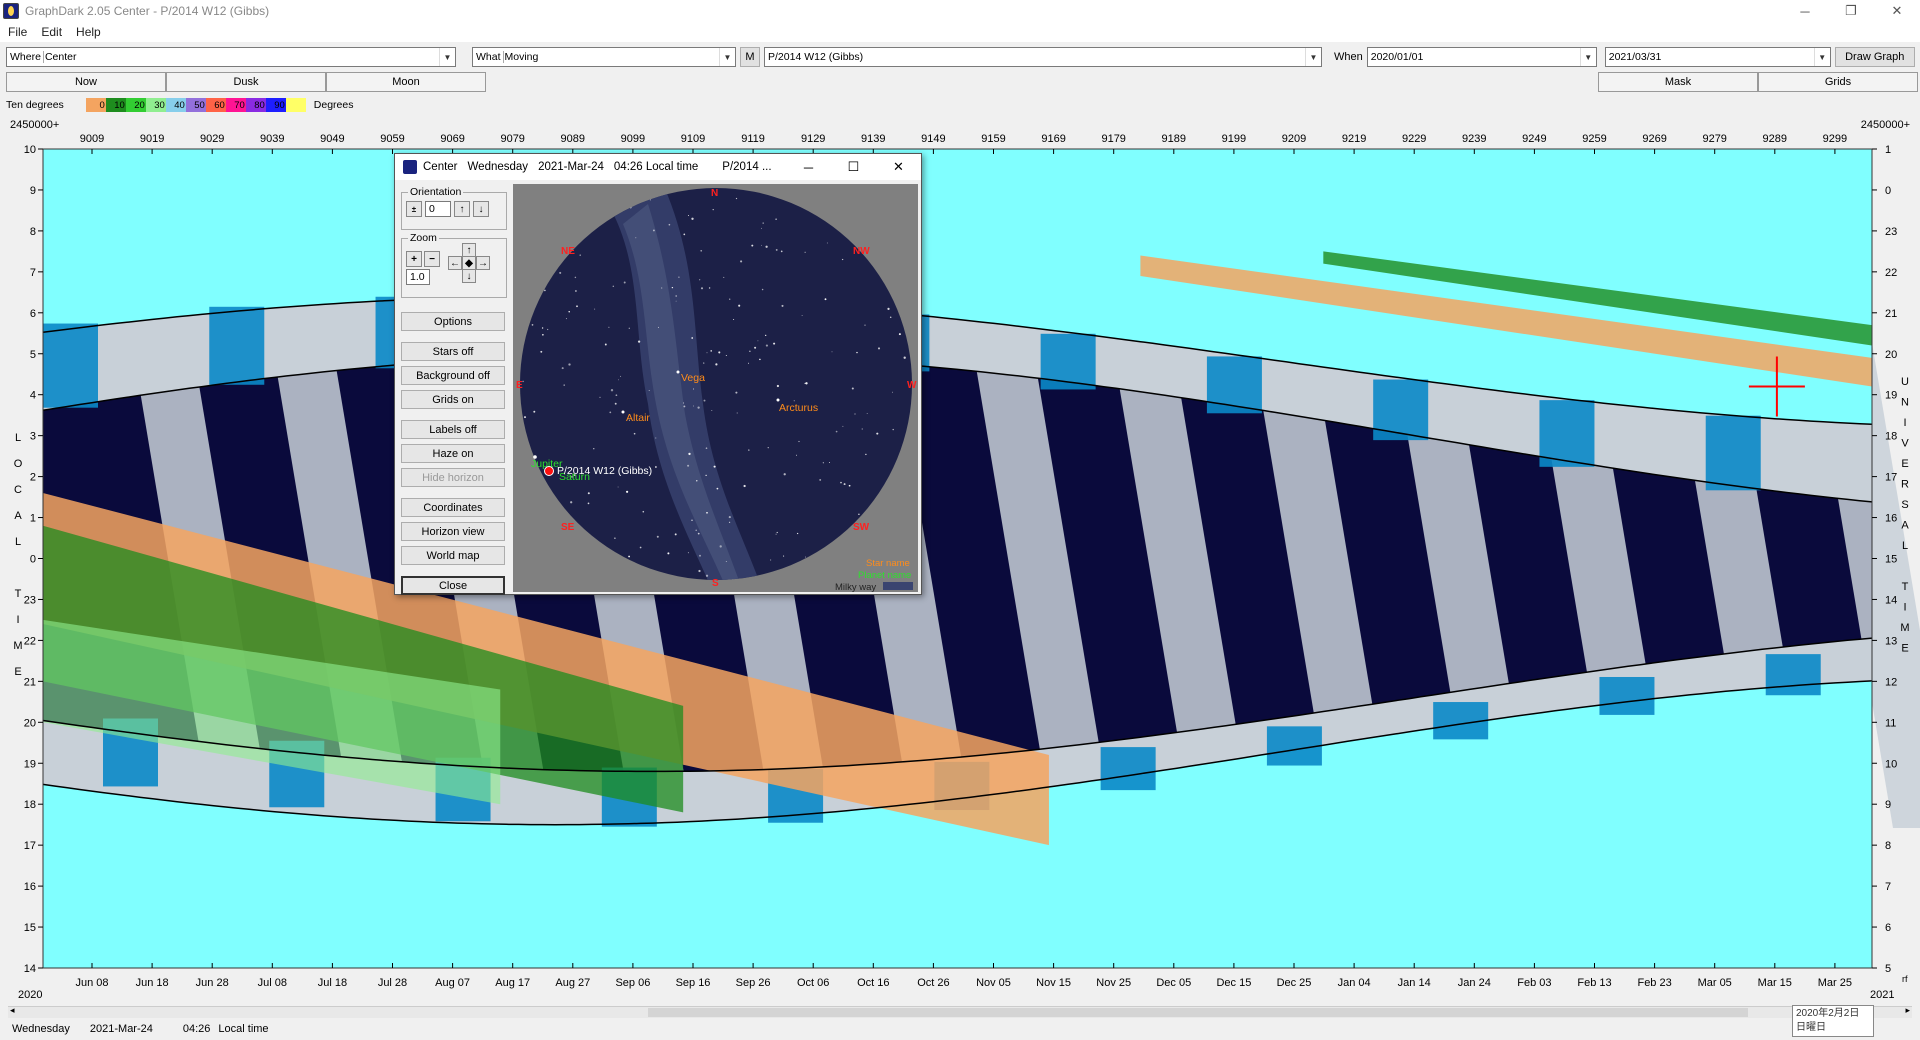 This screenshot has width=1920, height=1040. What do you see at coordinates (1481, 57) in the screenshot?
I see `when-start-combo: 2020/01/01 ▼` at bounding box center [1481, 57].